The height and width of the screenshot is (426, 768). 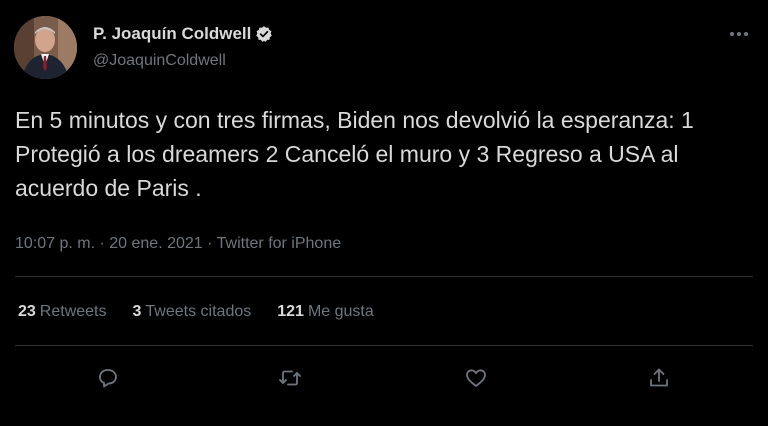 I want to click on retweets-count: 23, so click(x=27, y=311).